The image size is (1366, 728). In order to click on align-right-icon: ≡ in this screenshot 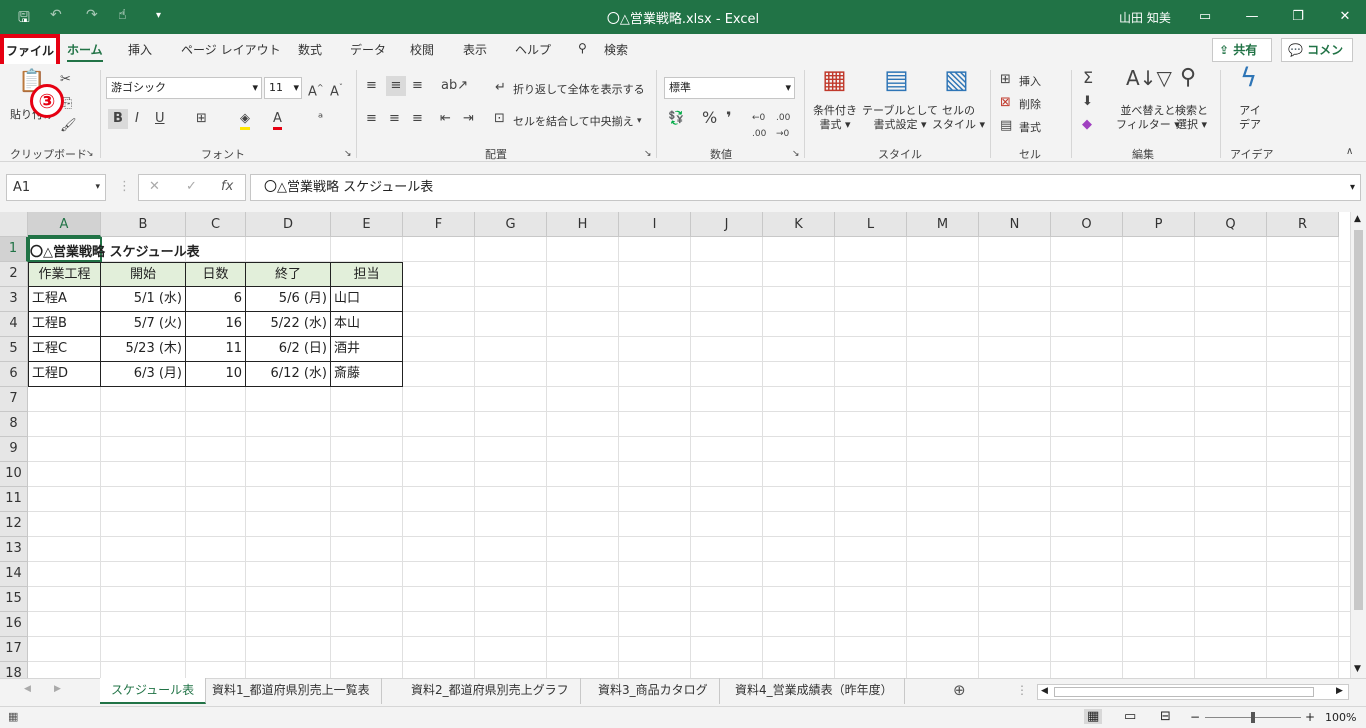, I will do `click(417, 119)`.